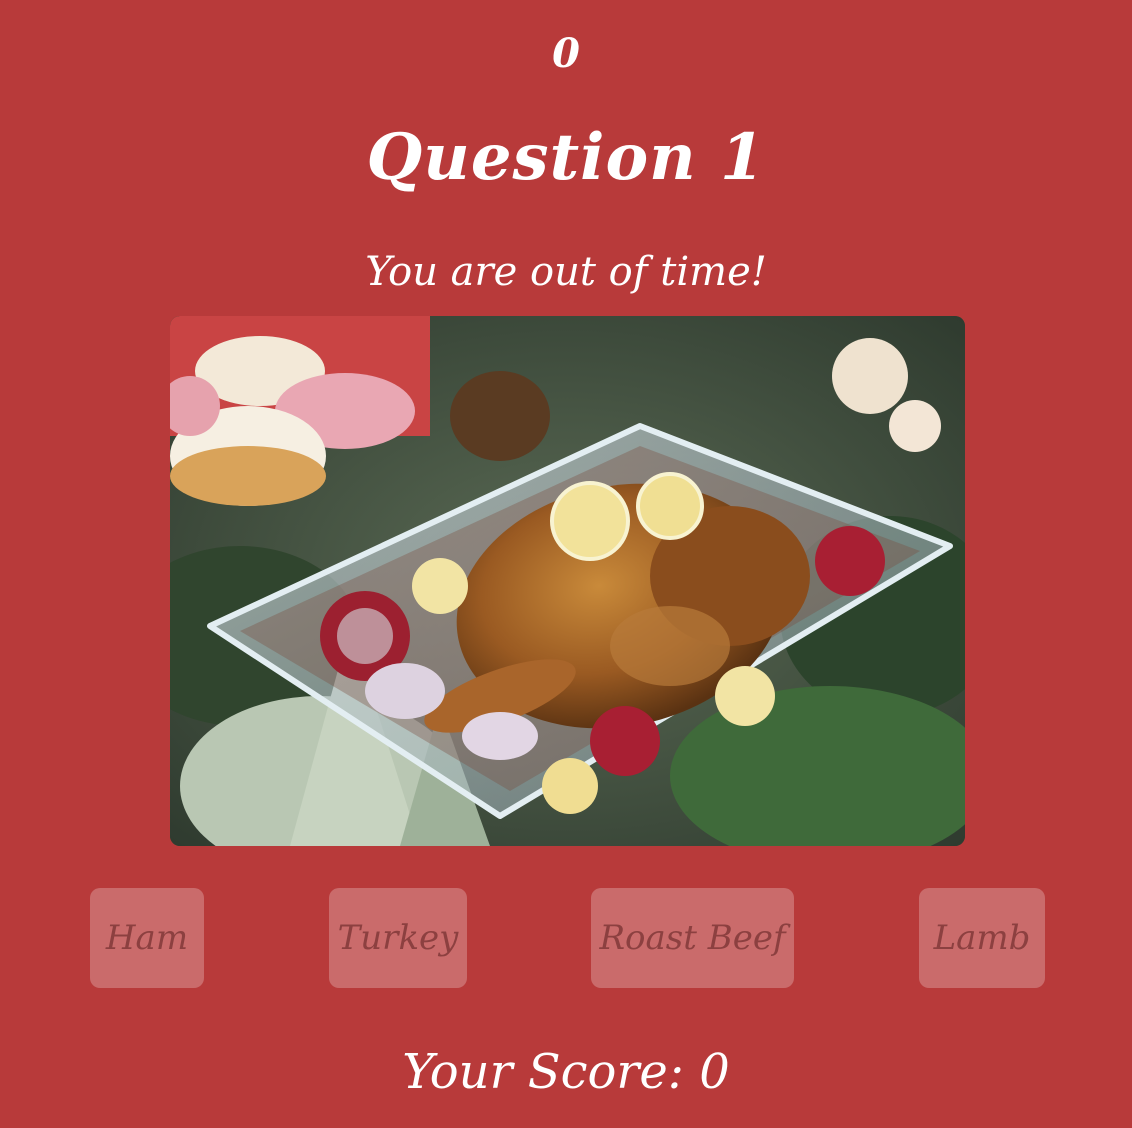 The height and width of the screenshot is (1128, 1132). What do you see at coordinates (982, 938) in the screenshot?
I see `answer-button-lamb: Lamb` at bounding box center [982, 938].